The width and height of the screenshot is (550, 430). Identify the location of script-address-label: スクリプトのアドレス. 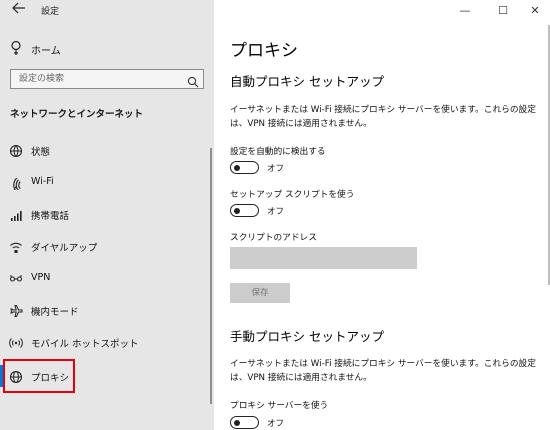
(273, 238).